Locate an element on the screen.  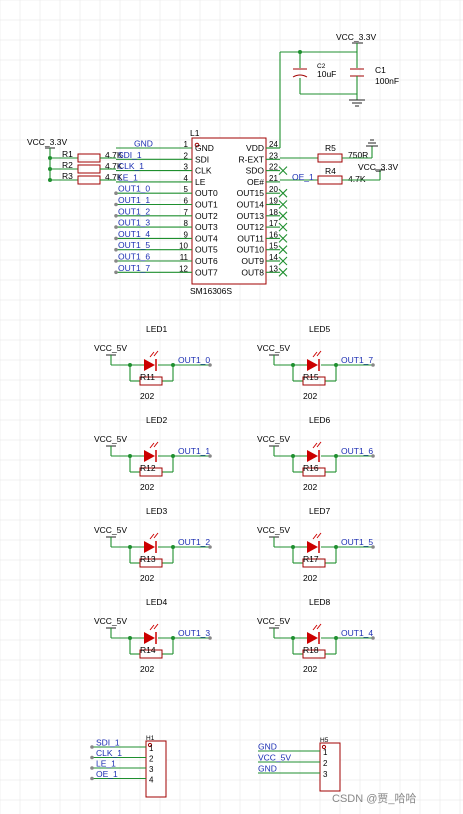
header-h1: H1 SDI_11CLK_12LE_13OE_14 is located at coordinates (128, 766).